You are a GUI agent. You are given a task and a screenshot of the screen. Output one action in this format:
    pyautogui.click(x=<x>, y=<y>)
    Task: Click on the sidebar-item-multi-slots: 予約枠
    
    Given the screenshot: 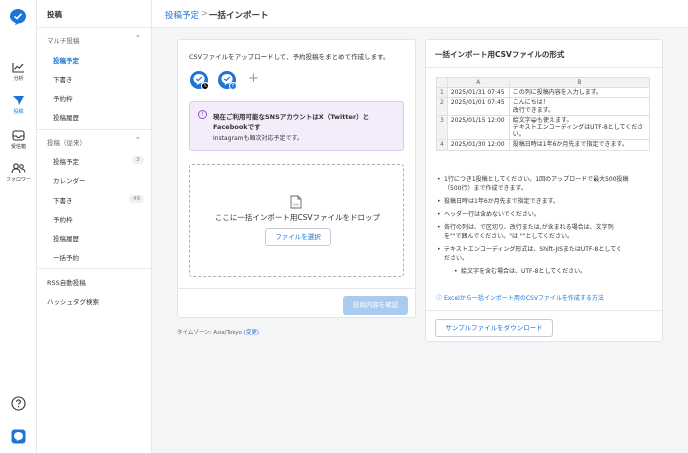 What is the action you would take?
    pyautogui.click(x=63, y=98)
    